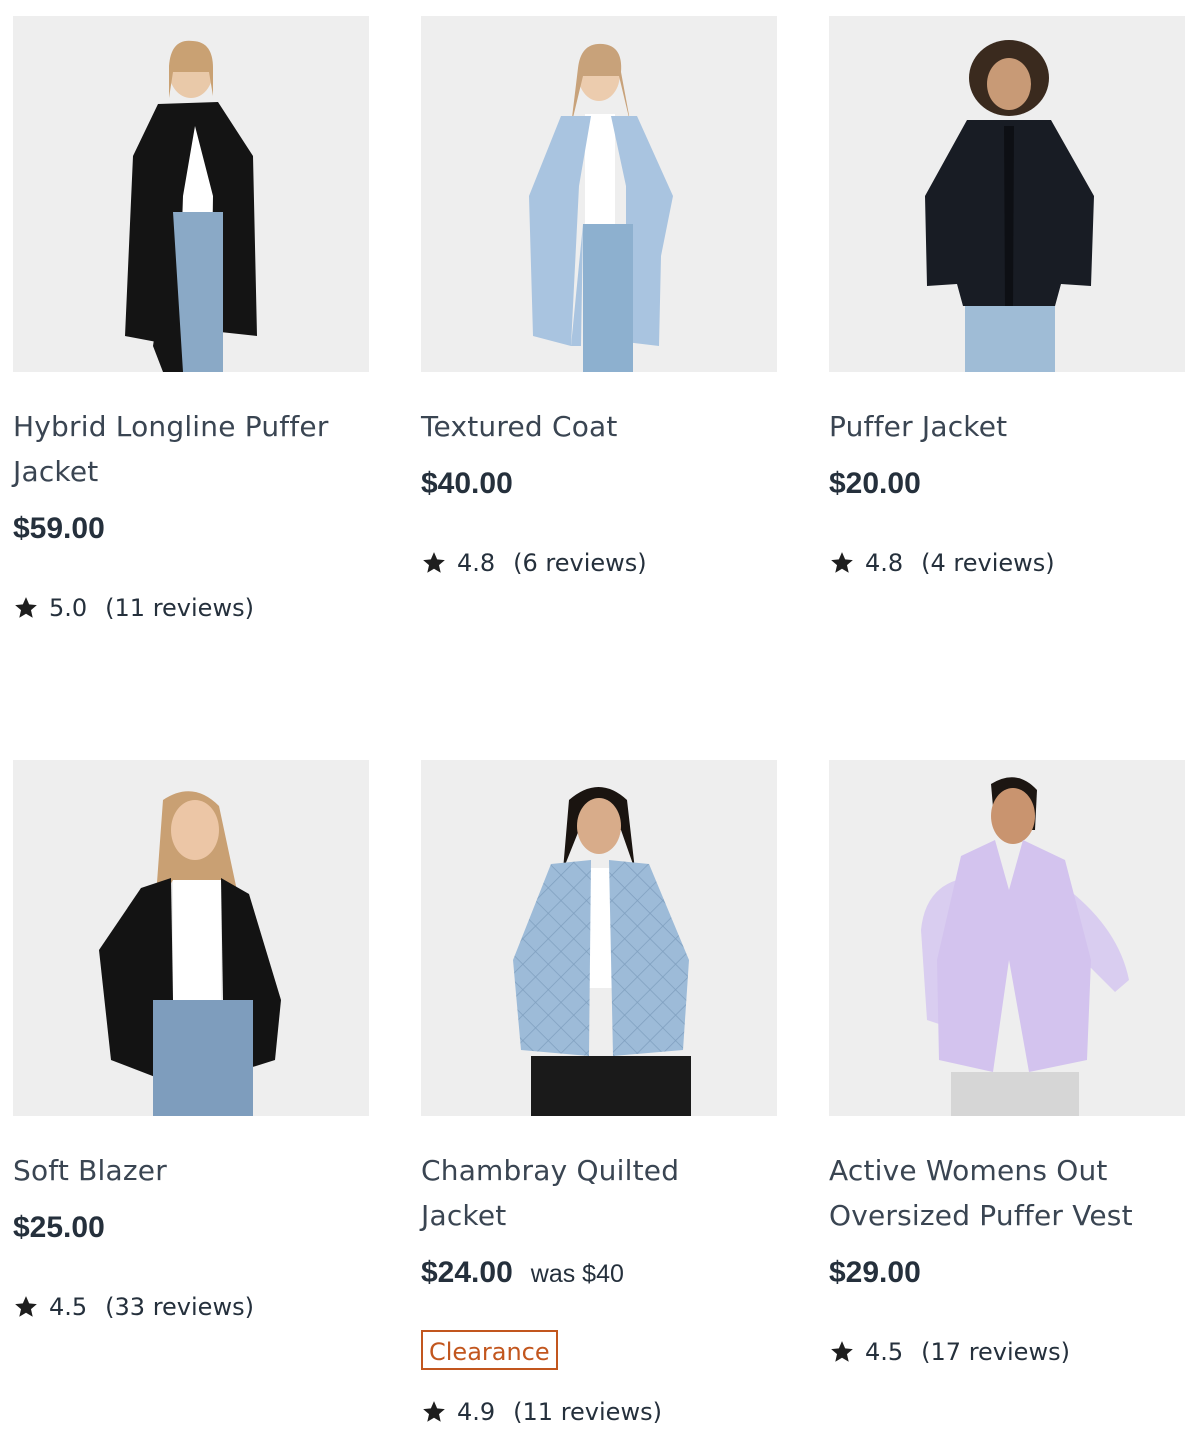  I want to click on product-price: $20.00, so click(875, 483).